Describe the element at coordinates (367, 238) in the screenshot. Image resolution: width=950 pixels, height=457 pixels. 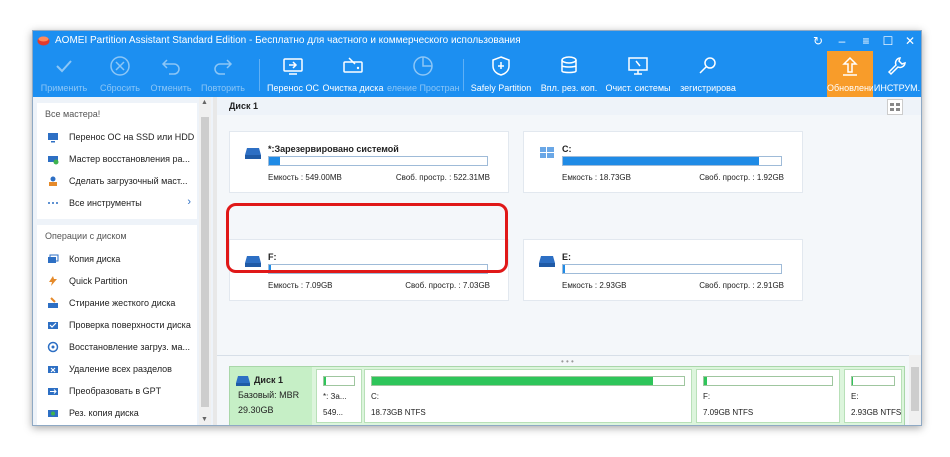
I see `highlight-annotation` at that location.